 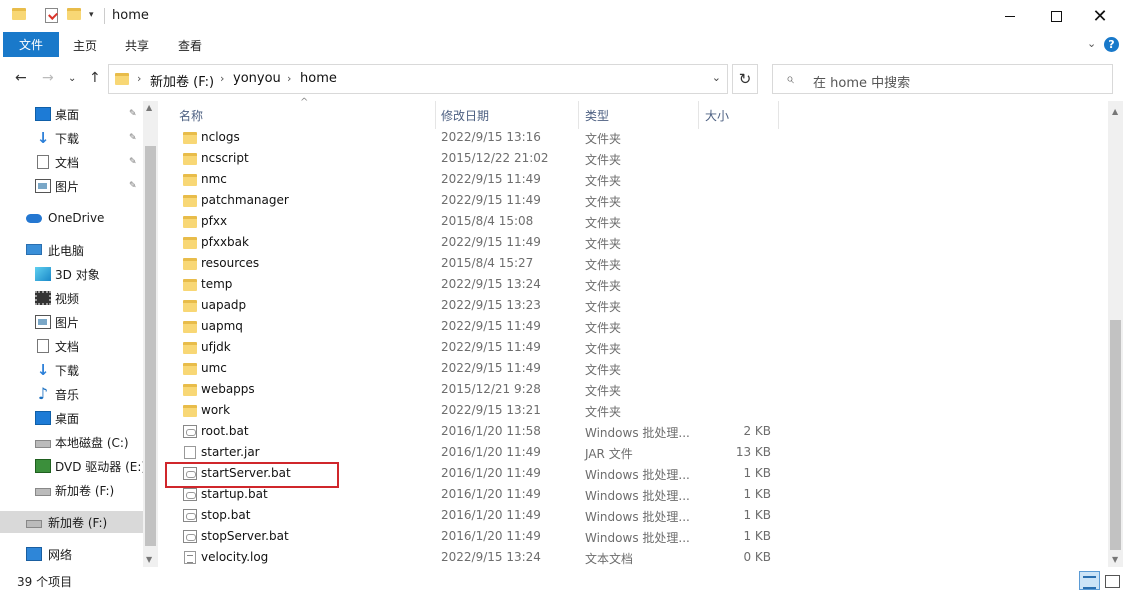 What do you see at coordinates (71, 218) in the screenshot?
I see `nav-item-onedrive: OneDrive` at bounding box center [71, 218].